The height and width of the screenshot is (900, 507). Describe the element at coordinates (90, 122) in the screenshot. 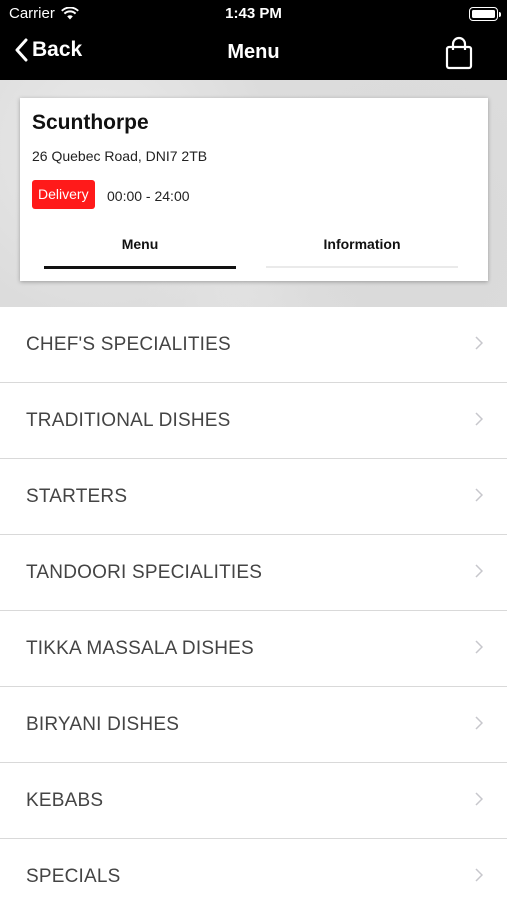

I see `restaurant-name: Scunthorpe` at that location.